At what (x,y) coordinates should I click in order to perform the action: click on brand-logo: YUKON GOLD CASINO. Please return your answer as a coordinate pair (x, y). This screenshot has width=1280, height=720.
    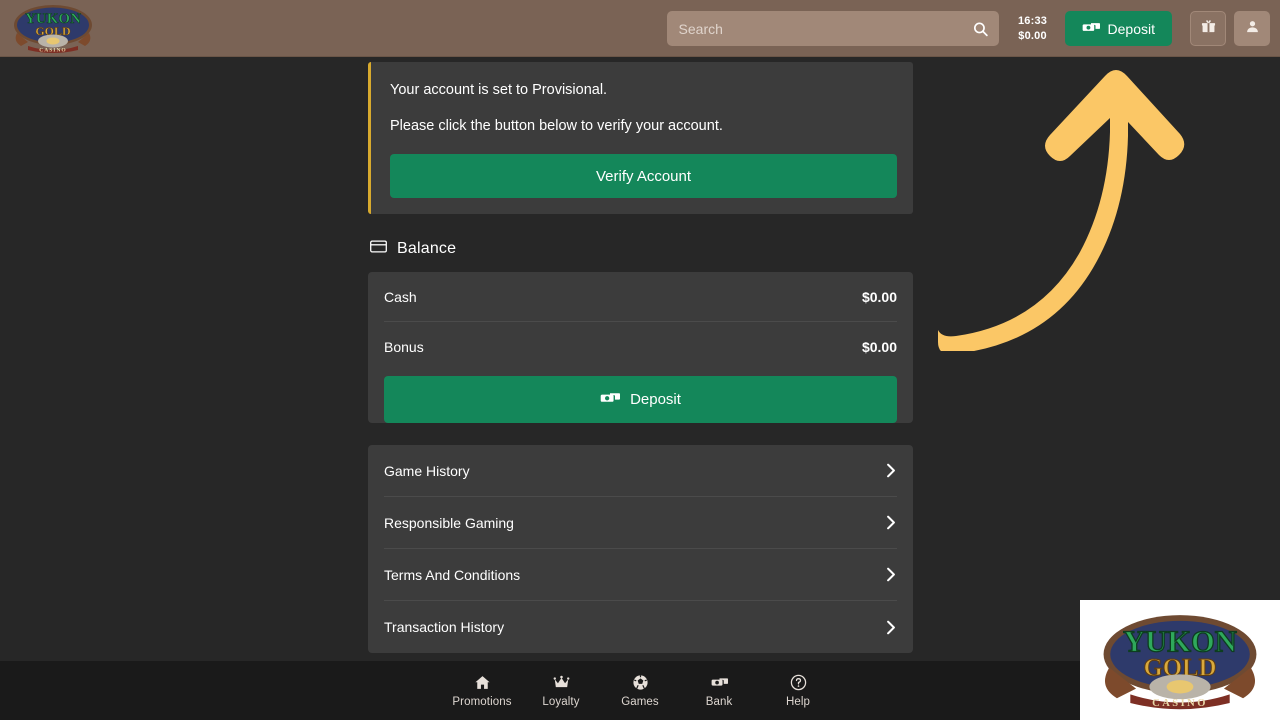
    Looking at the image, I should click on (53, 28).